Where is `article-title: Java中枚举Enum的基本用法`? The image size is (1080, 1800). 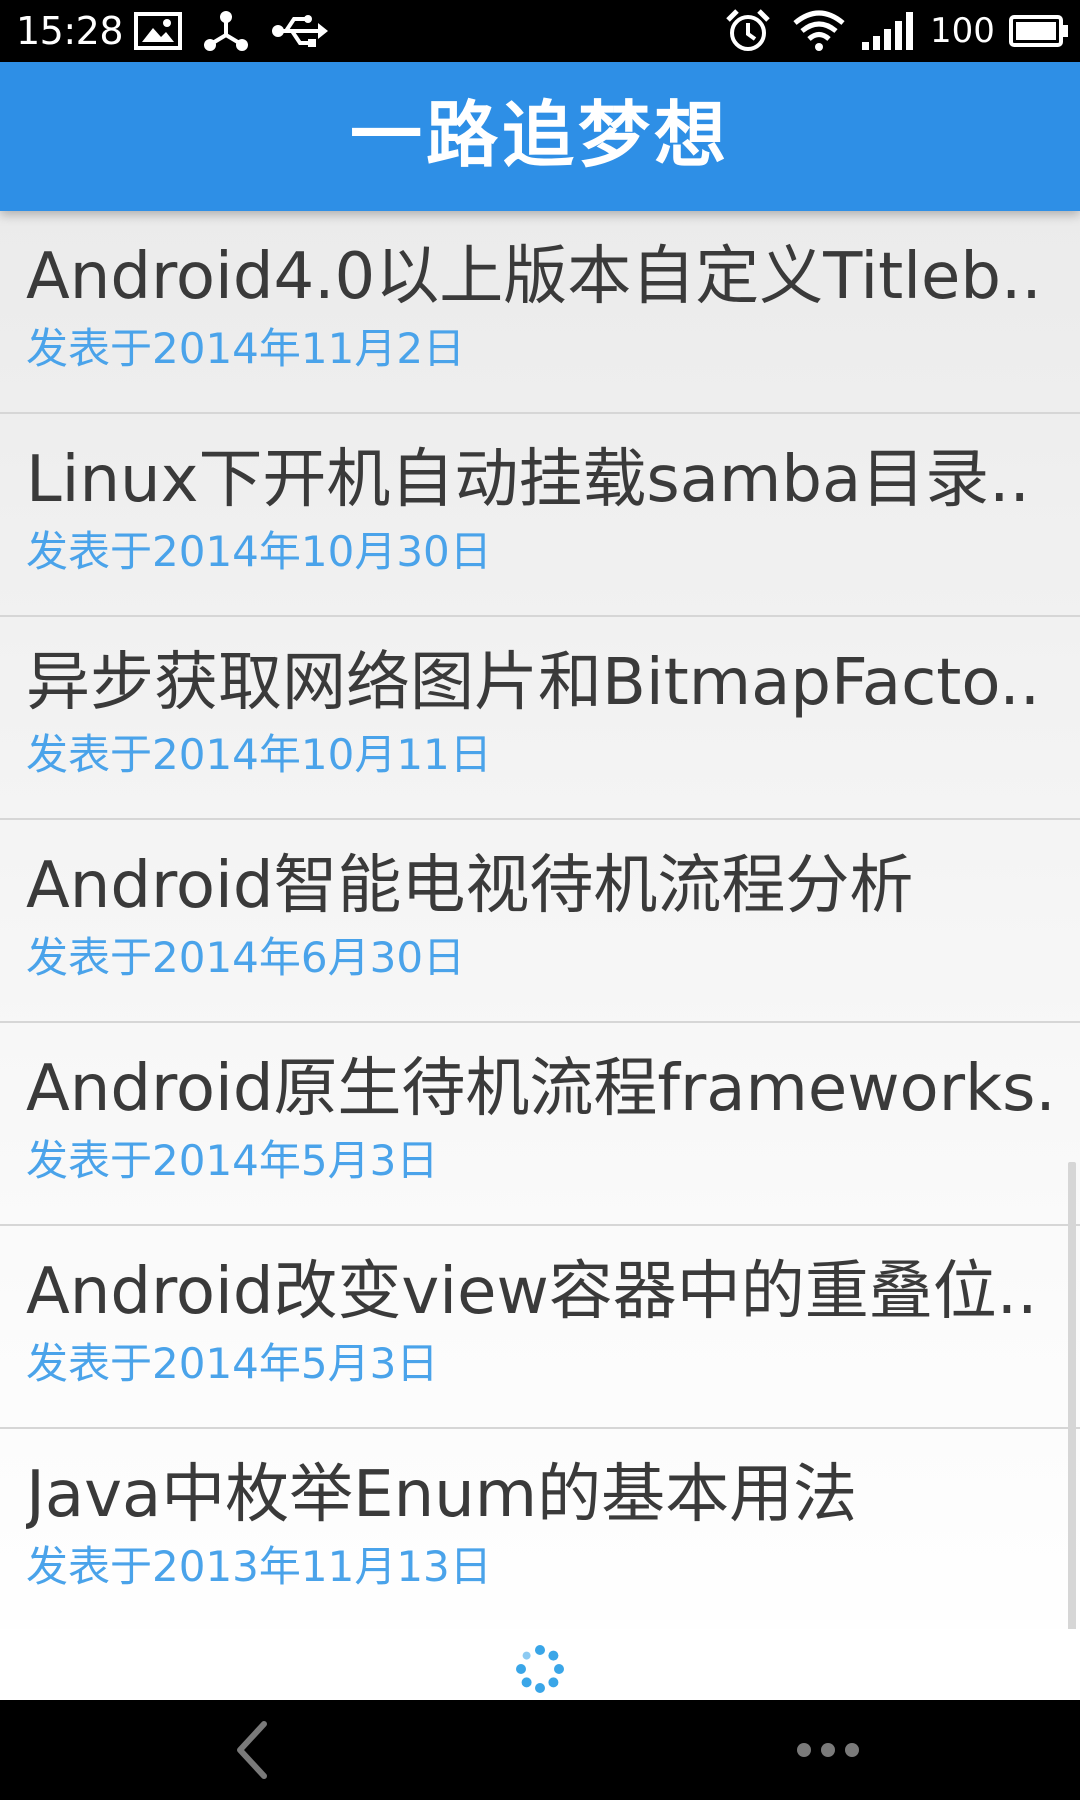 article-title: Java中枚举Enum的基本用法 is located at coordinates (442, 1495).